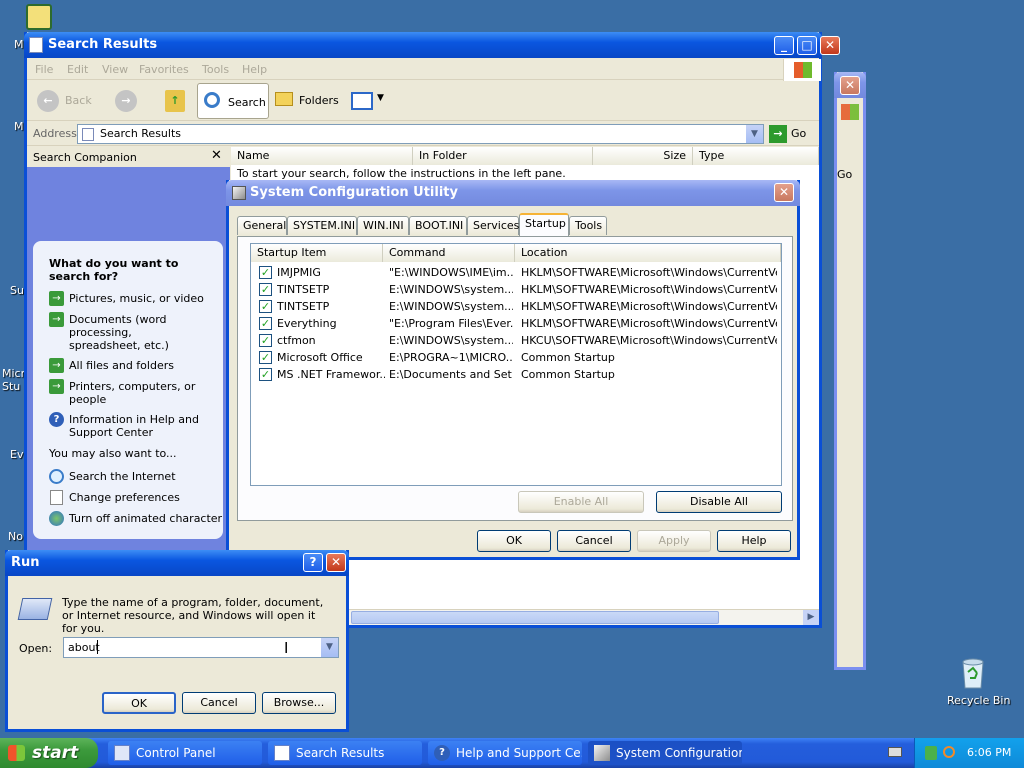 Image resolution: width=1024 pixels, height=768 pixels. What do you see at coordinates (77, 69) in the screenshot?
I see `menu-edit: Edit` at bounding box center [77, 69].